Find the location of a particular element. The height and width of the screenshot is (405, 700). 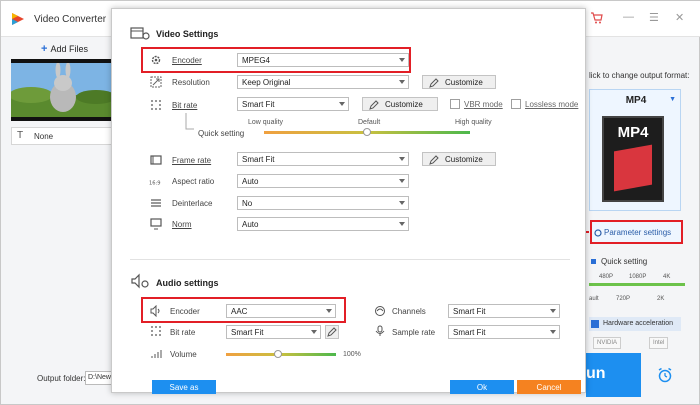

video-bitrate-value: Smart Fit is located at coordinates (258, 104).